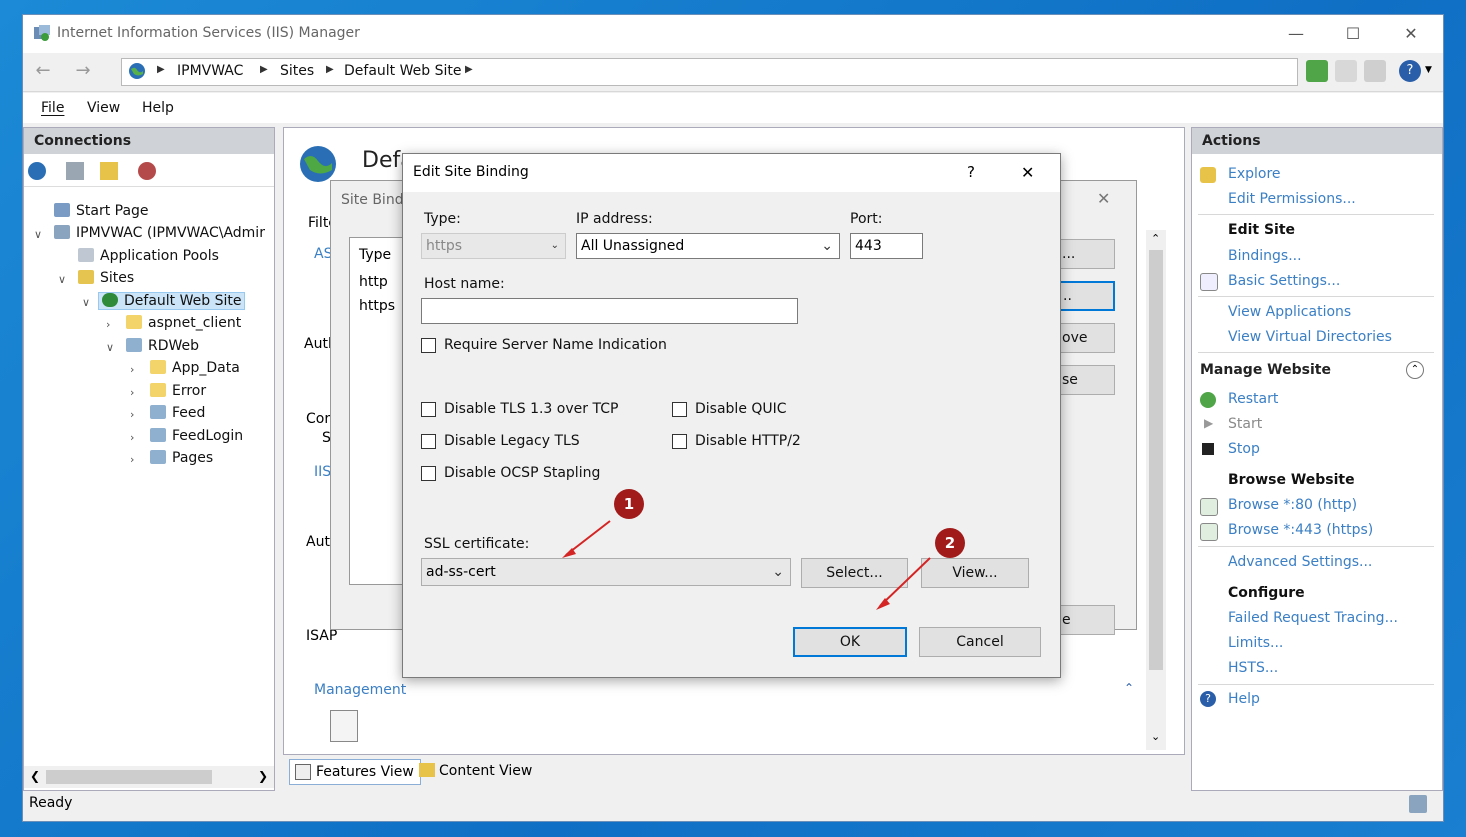 The height and width of the screenshot is (837, 1466). I want to click on annotation-arrows, so click(746, 565).